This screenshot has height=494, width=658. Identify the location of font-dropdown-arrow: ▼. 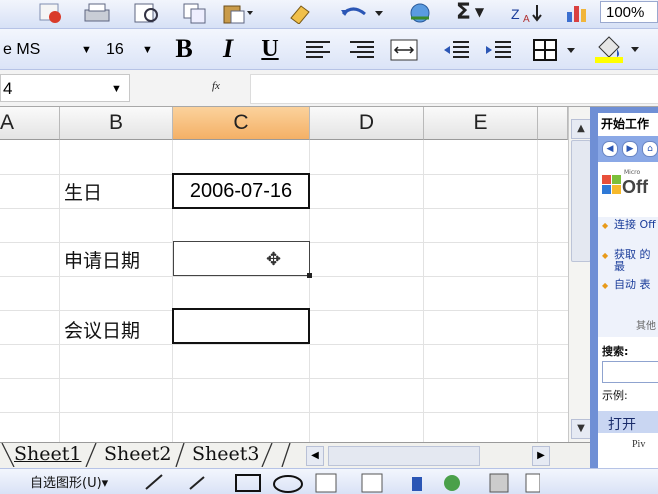
(86, 50).